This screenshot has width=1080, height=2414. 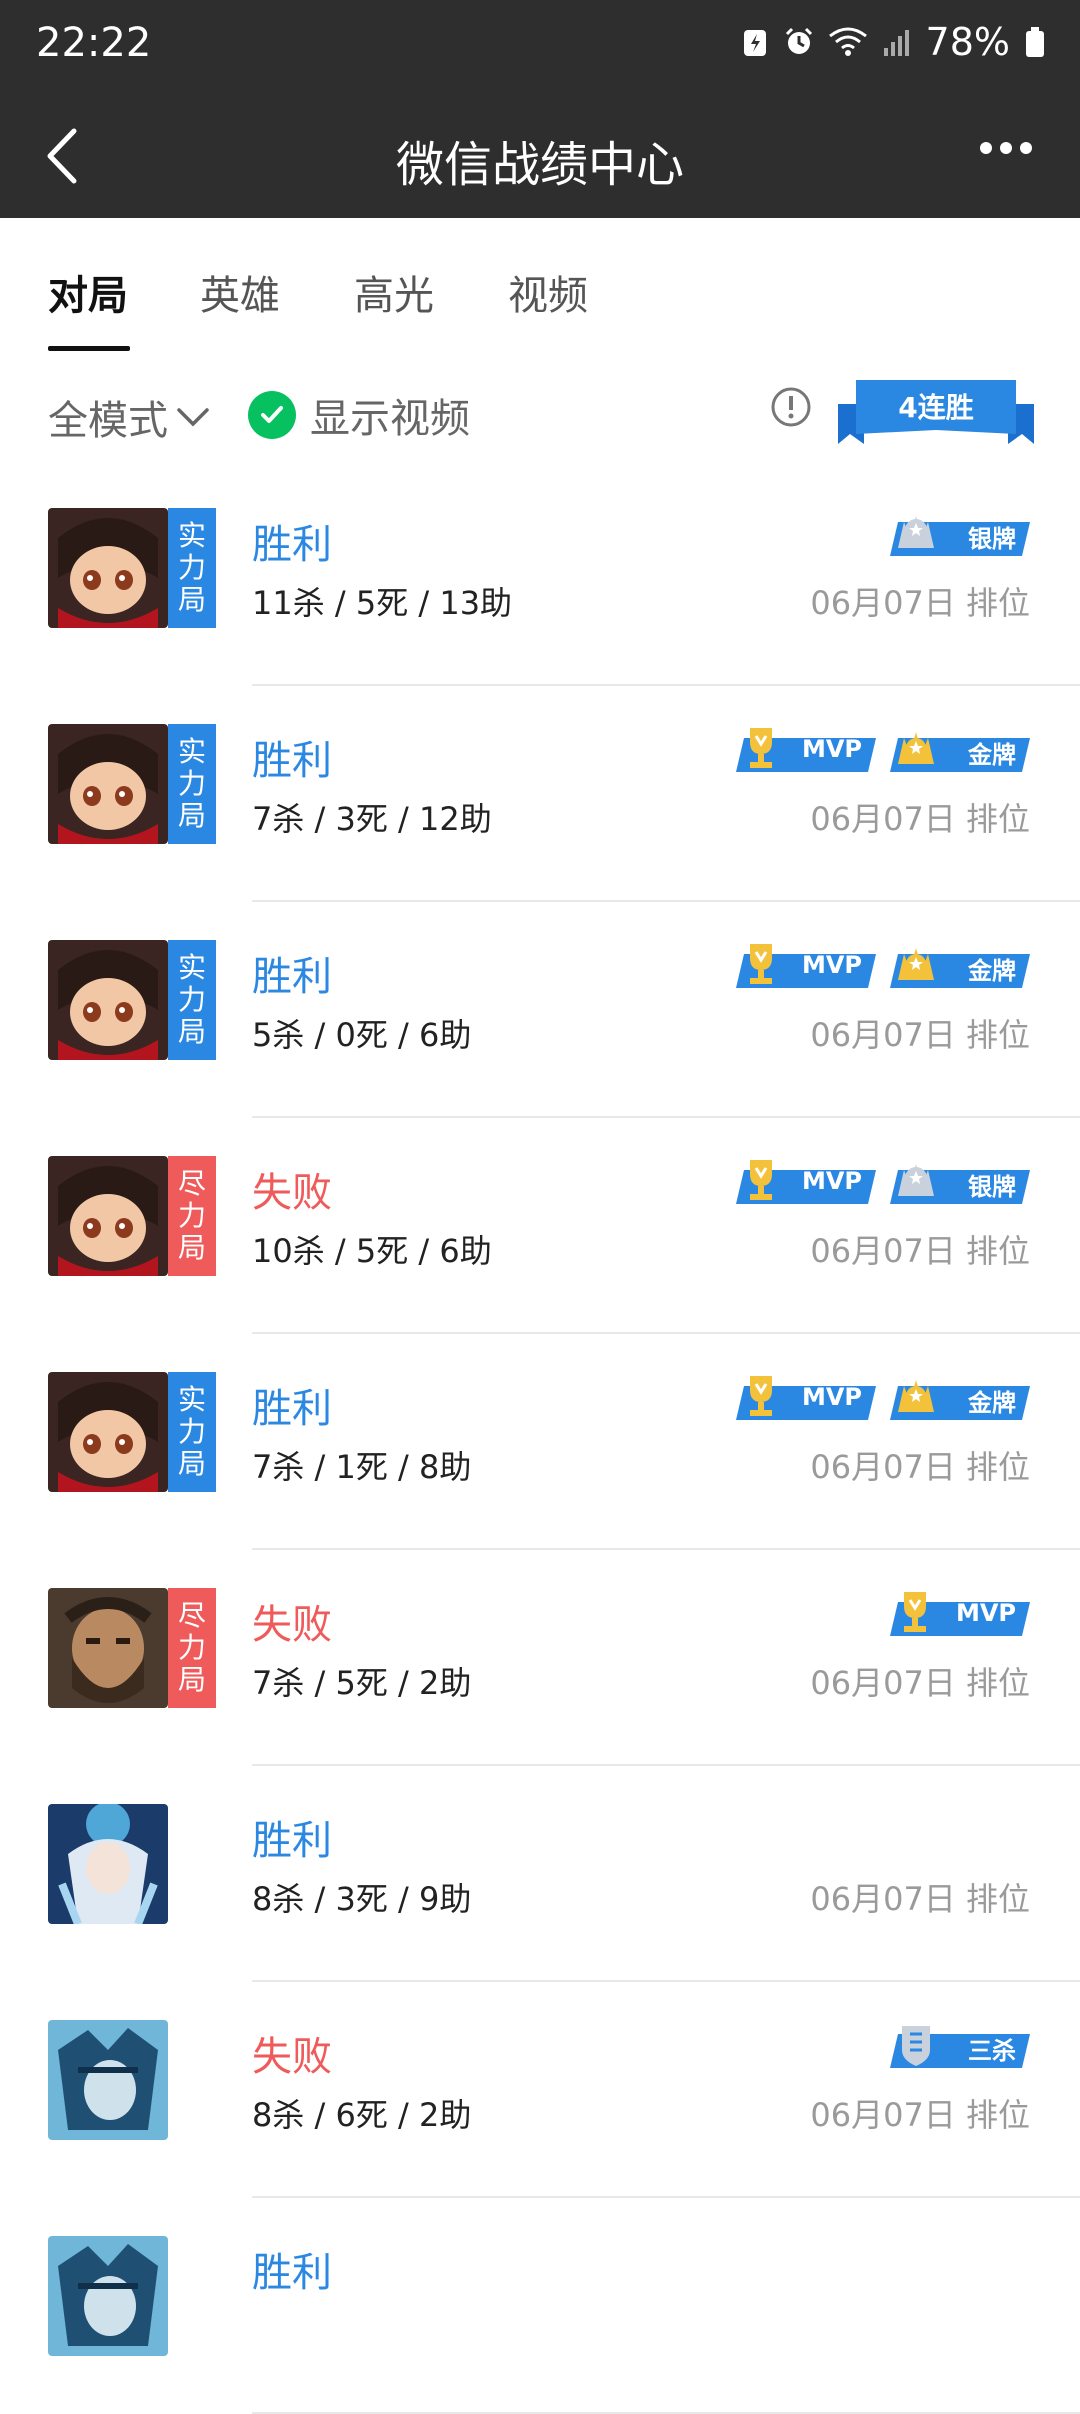 What do you see at coordinates (791, 407) in the screenshot?
I see `info-icon` at bounding box center [791, 407].